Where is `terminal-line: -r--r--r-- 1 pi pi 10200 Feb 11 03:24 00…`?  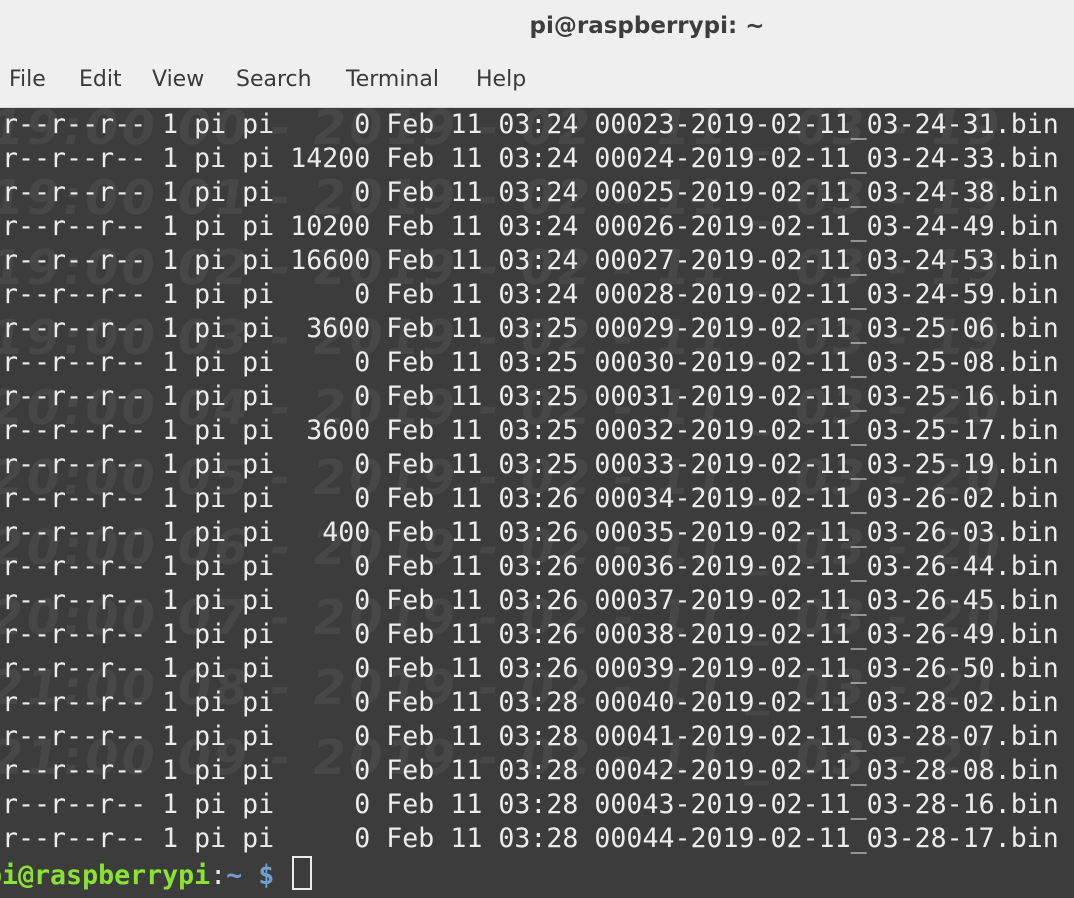 terminal-line: -r--r--r-- 1 pi pi 10200 Feb 11 03:24 00… is located at coordinates (529, 226).